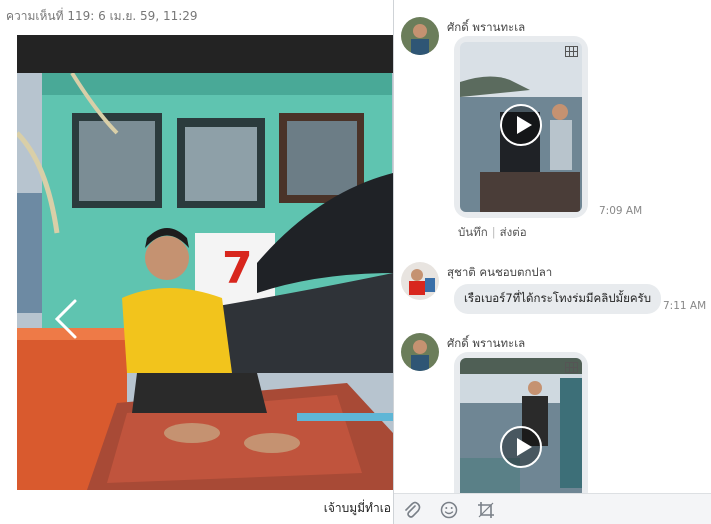  Describe the element at coordinates (685, 306) in the screenshot. I see `message-time: 7:11 AM` at that location.